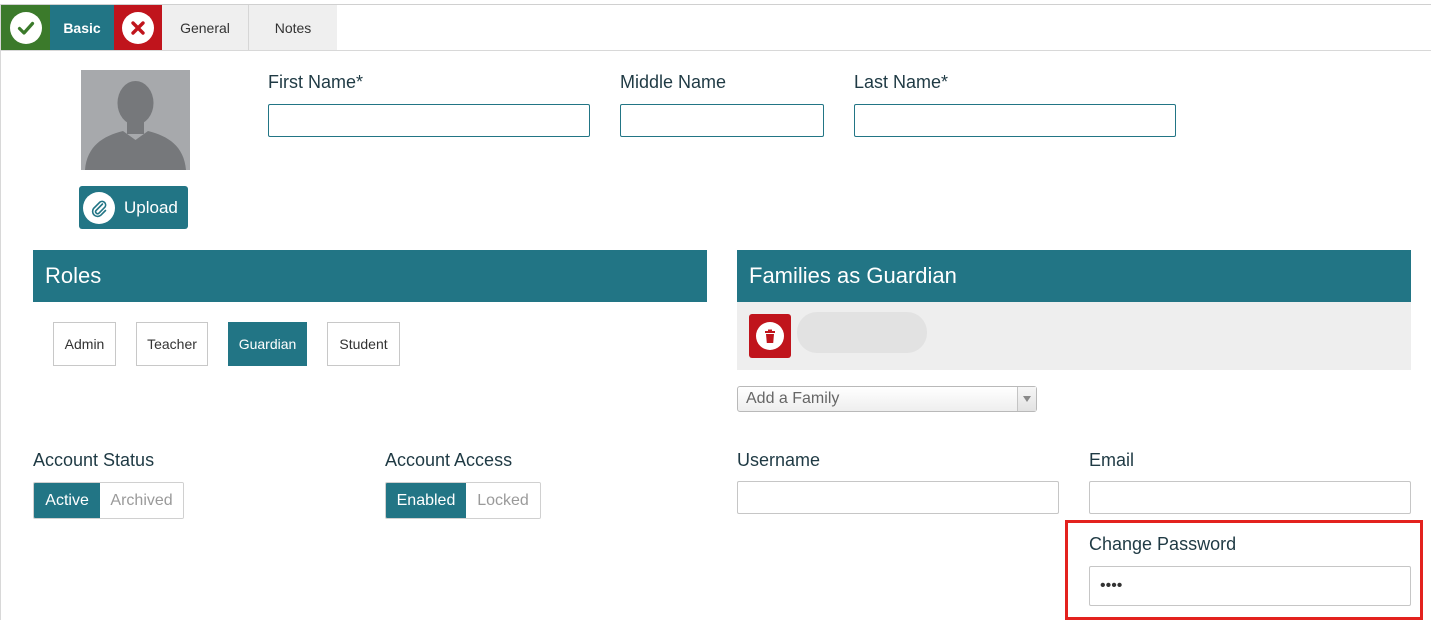  What do you see at coordinates (1250, 497) in the screenshot?
I see `email-input` at bounding box center [1250, 497].